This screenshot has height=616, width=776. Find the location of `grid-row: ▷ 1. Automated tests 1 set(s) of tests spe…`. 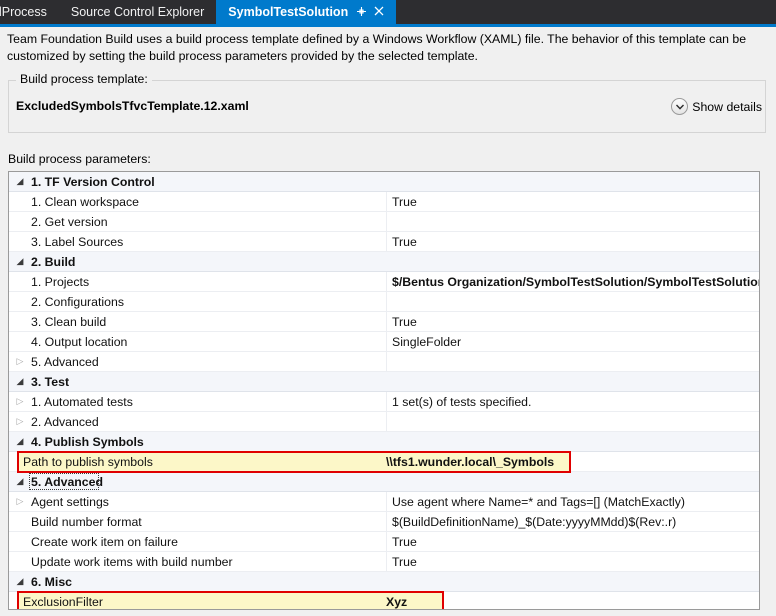

grid-row: ▷ 1. Automated tests 1 set(s) of tests spe… is located at coordinates (384, 401).